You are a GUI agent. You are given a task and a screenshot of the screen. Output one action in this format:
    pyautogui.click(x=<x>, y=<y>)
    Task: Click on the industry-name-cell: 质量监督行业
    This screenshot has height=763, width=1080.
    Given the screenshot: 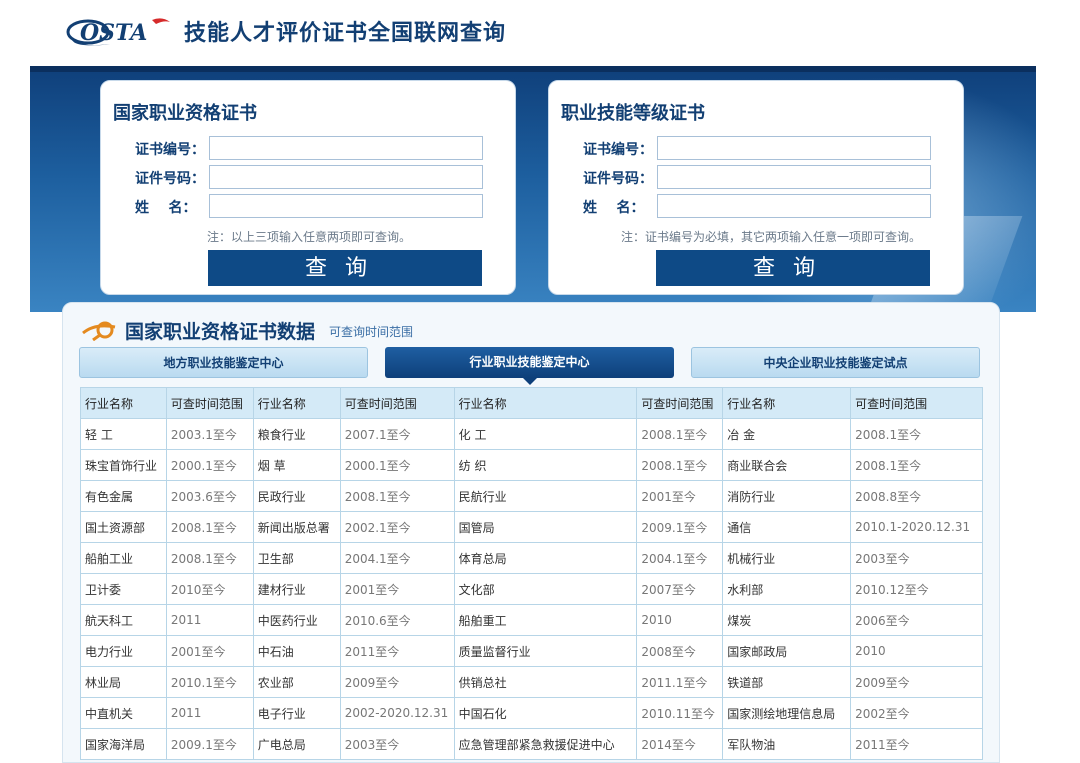 What is the action you would take?
    pyautogui.click(x=545, y=651)
    